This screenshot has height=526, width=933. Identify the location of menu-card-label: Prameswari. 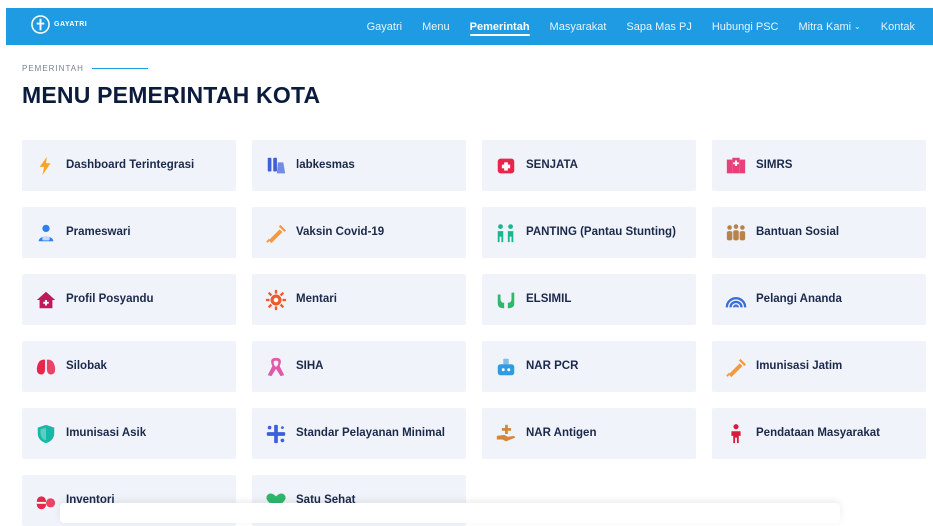
(98, 232).